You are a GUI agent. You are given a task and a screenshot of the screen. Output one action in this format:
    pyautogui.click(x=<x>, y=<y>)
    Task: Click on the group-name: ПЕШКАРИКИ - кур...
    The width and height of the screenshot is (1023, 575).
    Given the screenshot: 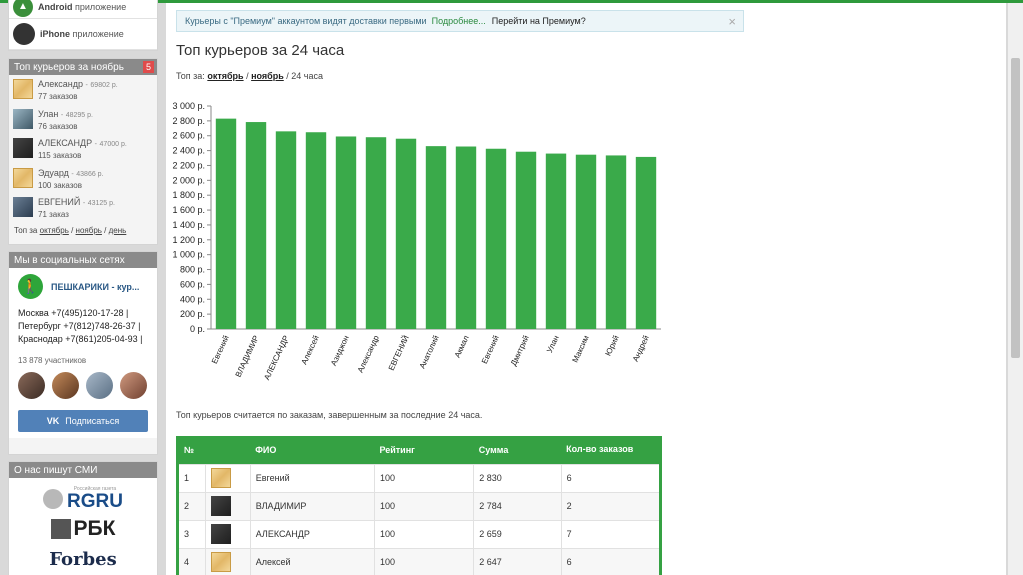 What is the action you would take?
    pyautogui.click(x=95, y=287)
    